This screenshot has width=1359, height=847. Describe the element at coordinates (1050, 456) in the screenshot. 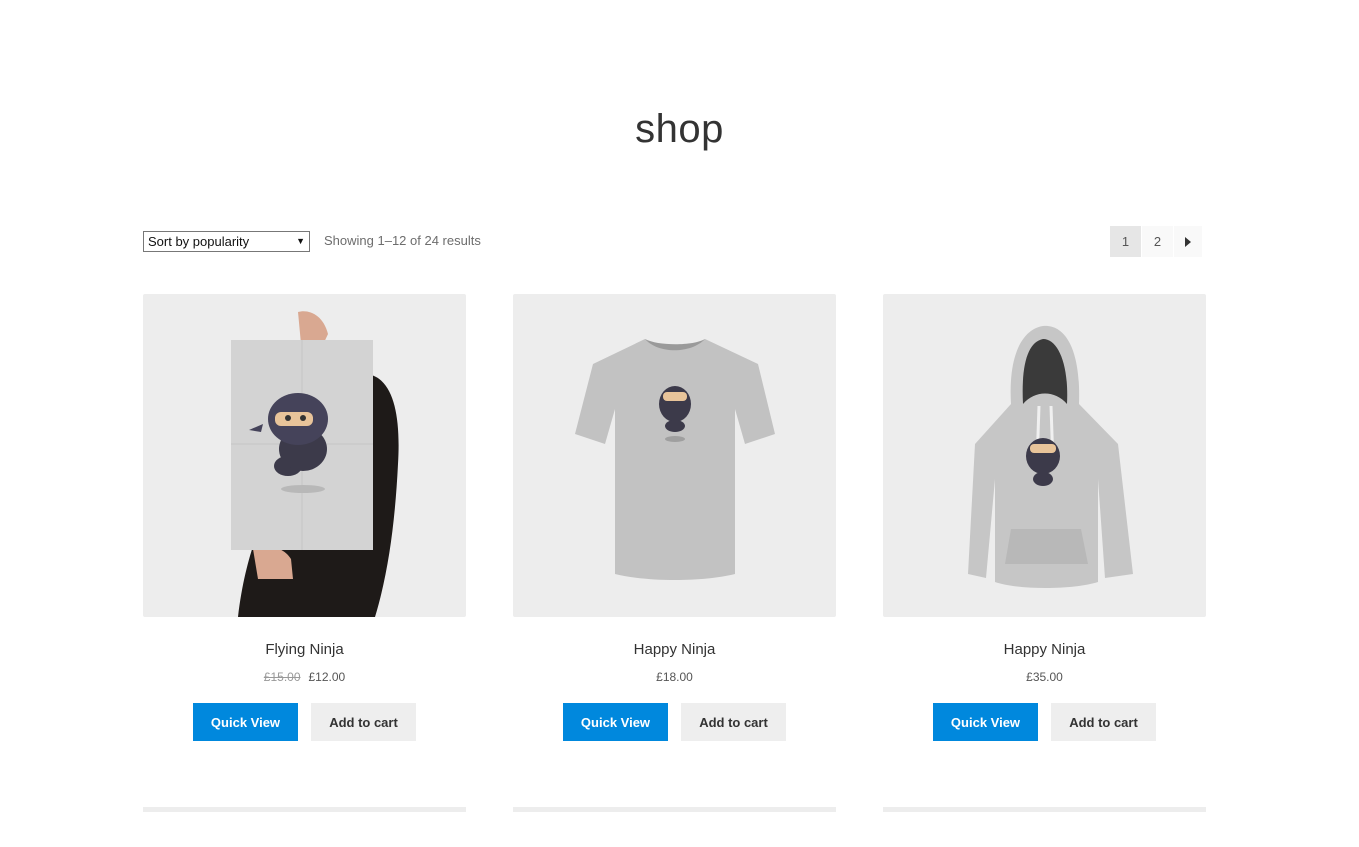

I see `hoodie-image` at that location.